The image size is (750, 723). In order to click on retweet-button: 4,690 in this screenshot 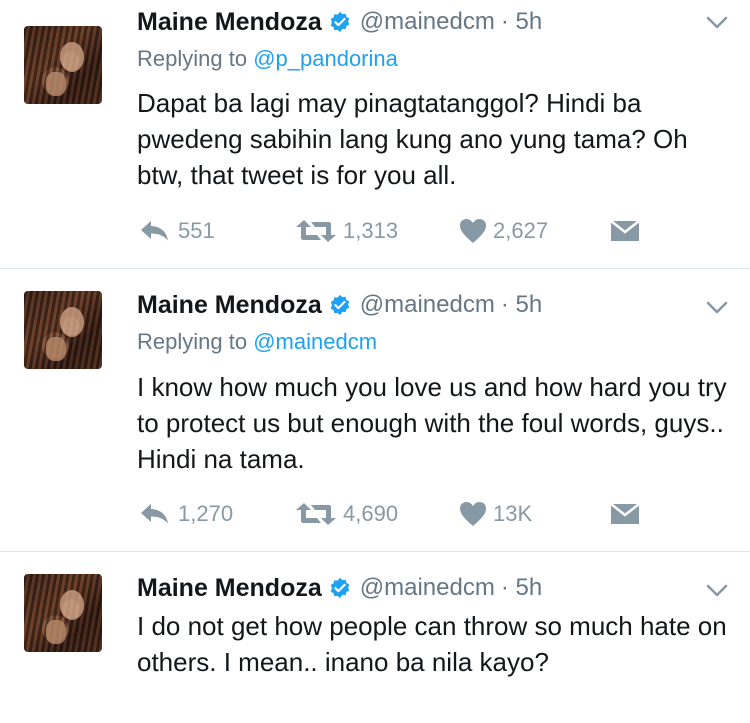, I will do `click(346, 514)`.